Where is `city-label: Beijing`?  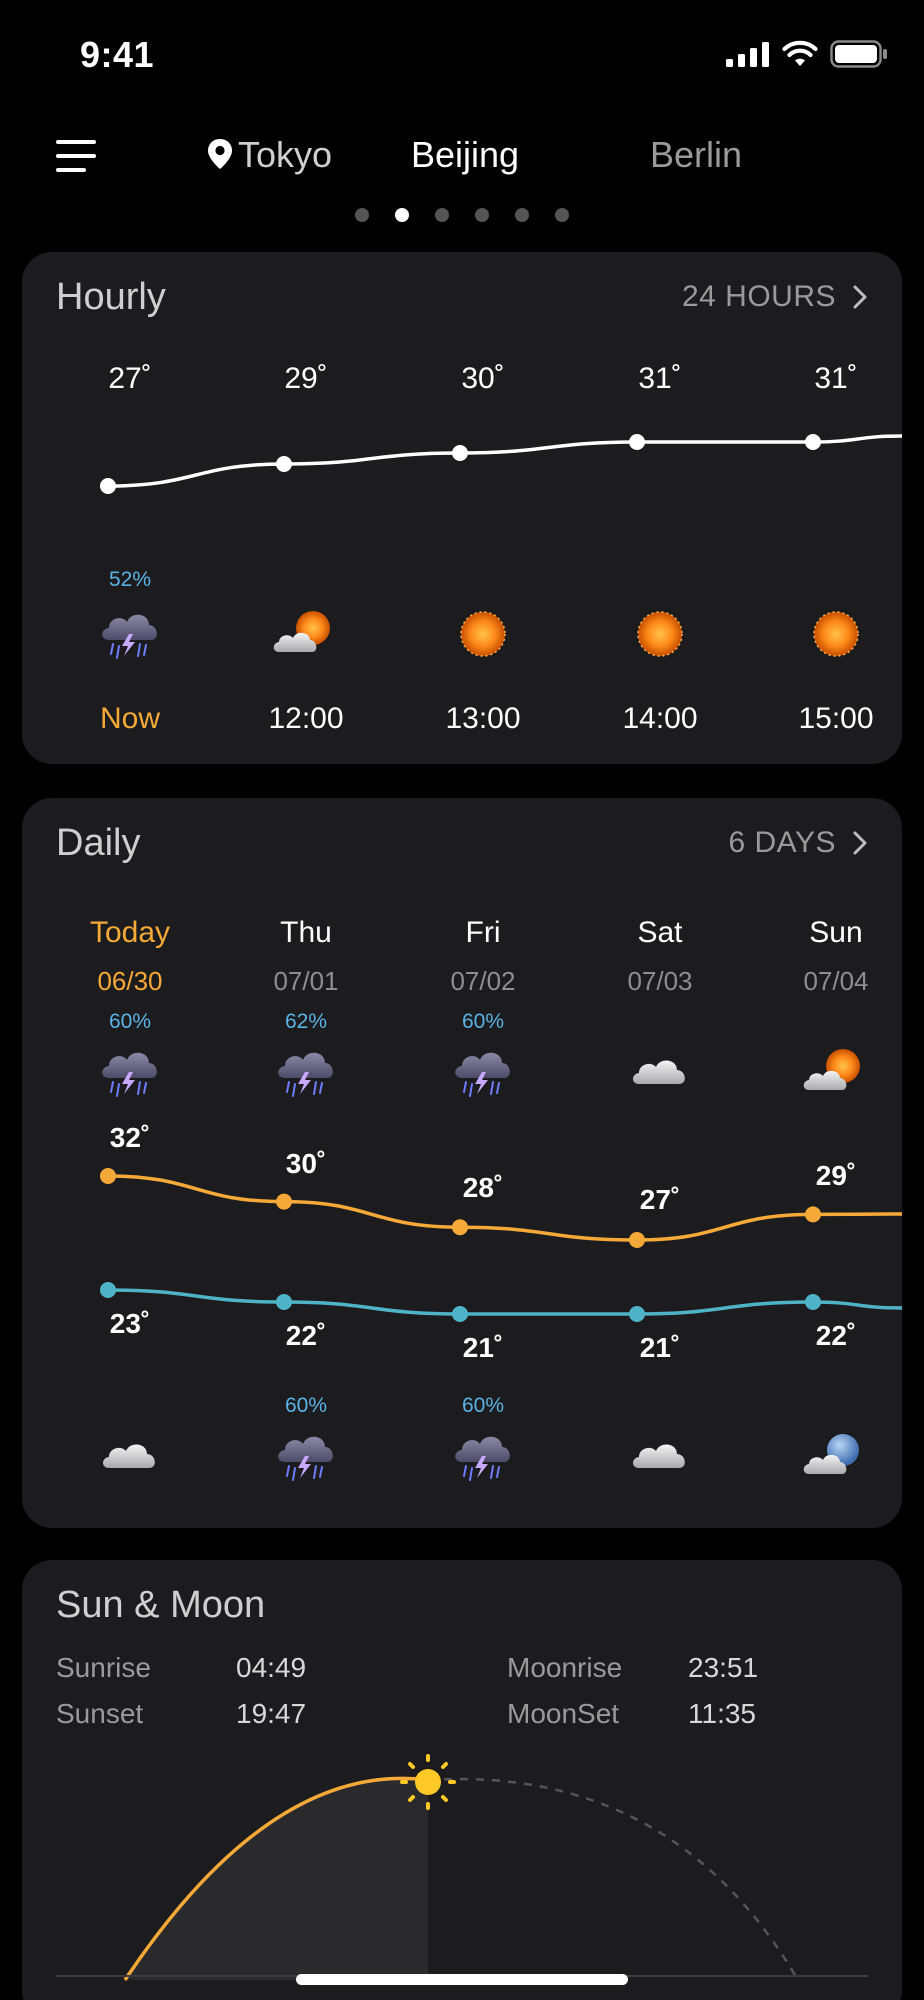
city-label: Beijing is located at coordinates (465, 154).